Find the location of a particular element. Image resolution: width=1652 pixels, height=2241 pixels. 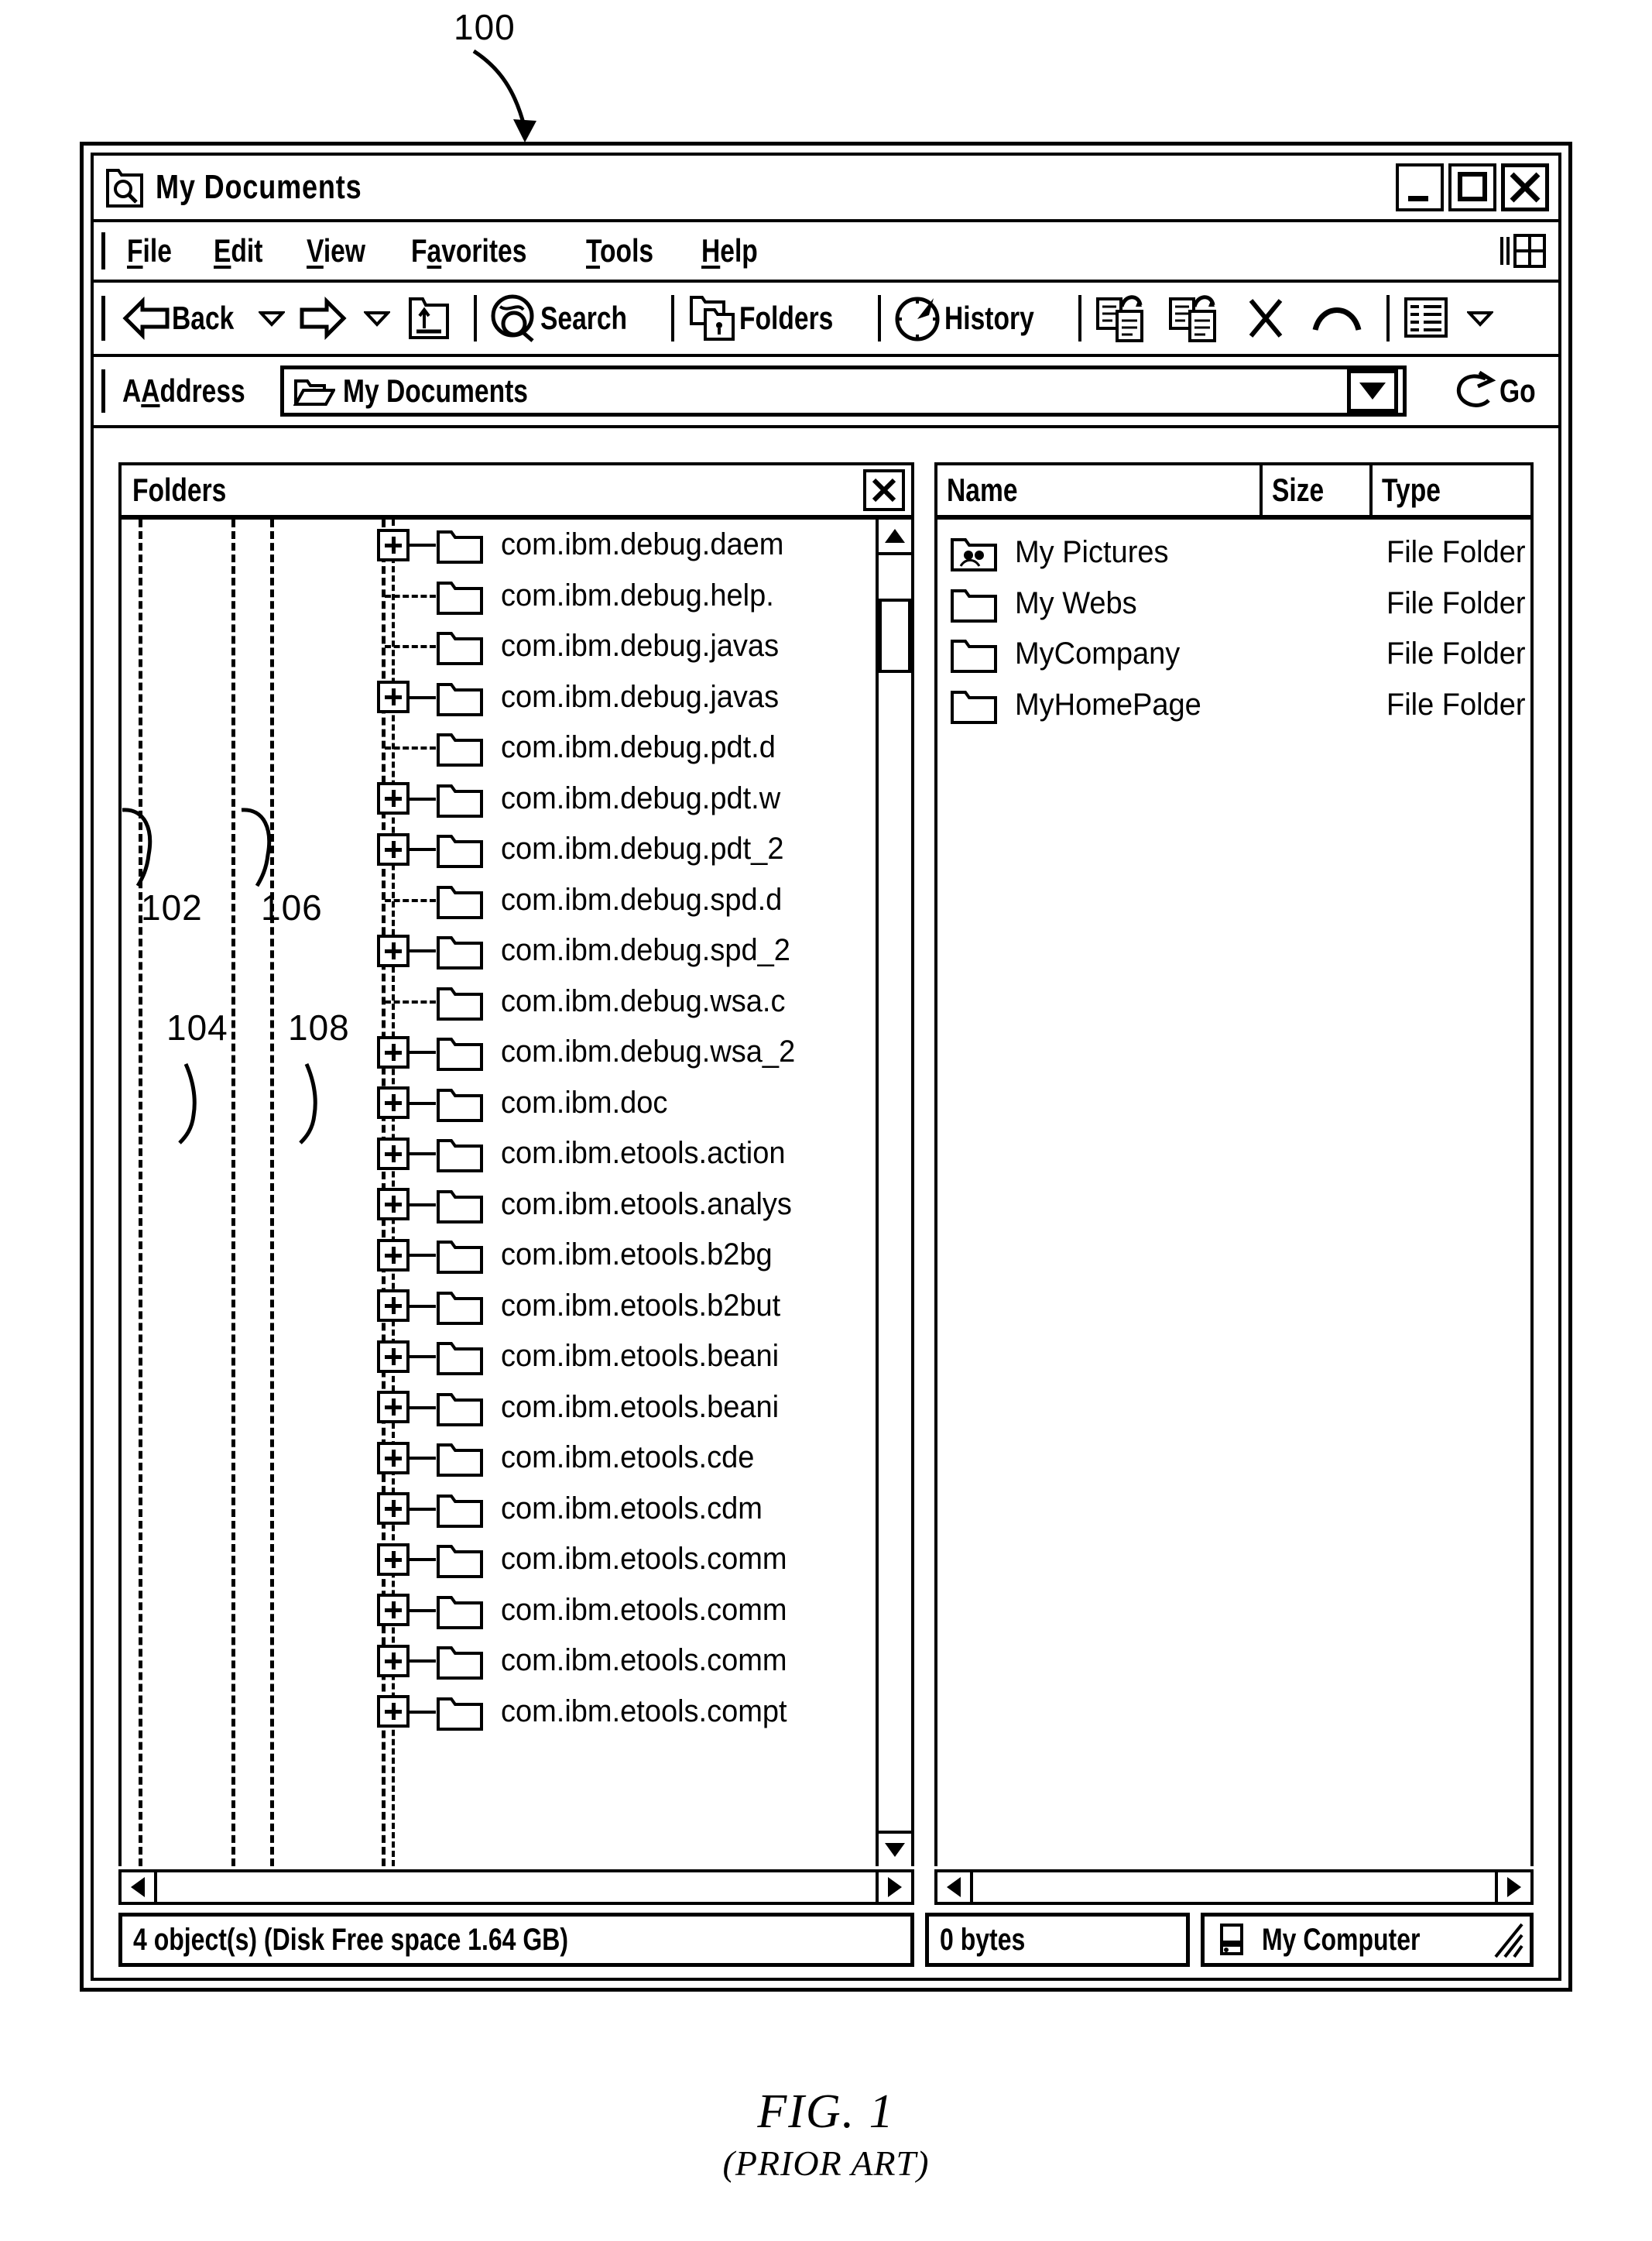

pane-splitter is located at coordinates (924, 1183).